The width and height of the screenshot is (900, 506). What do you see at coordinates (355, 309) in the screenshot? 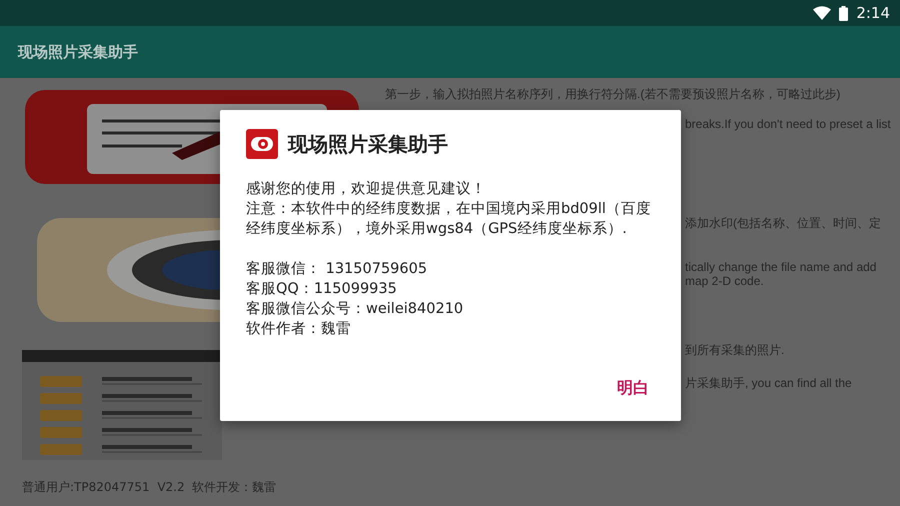
I see `dialog-text: 客服微信公众号：weilei840210` at bounding box center [355, 309].